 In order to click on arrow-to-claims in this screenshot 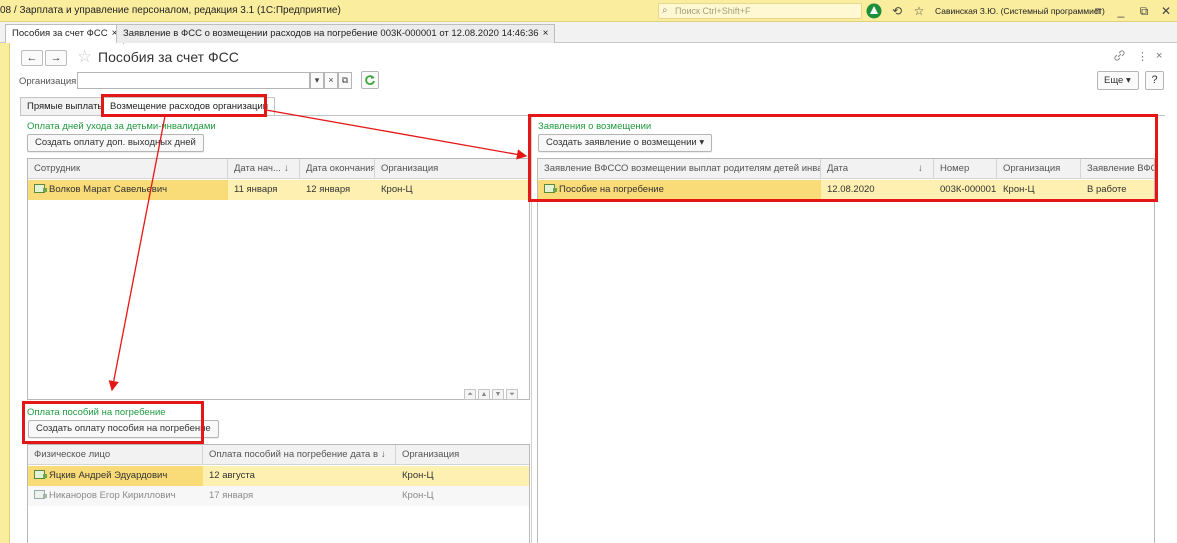, I will do `click(396, 134)`.